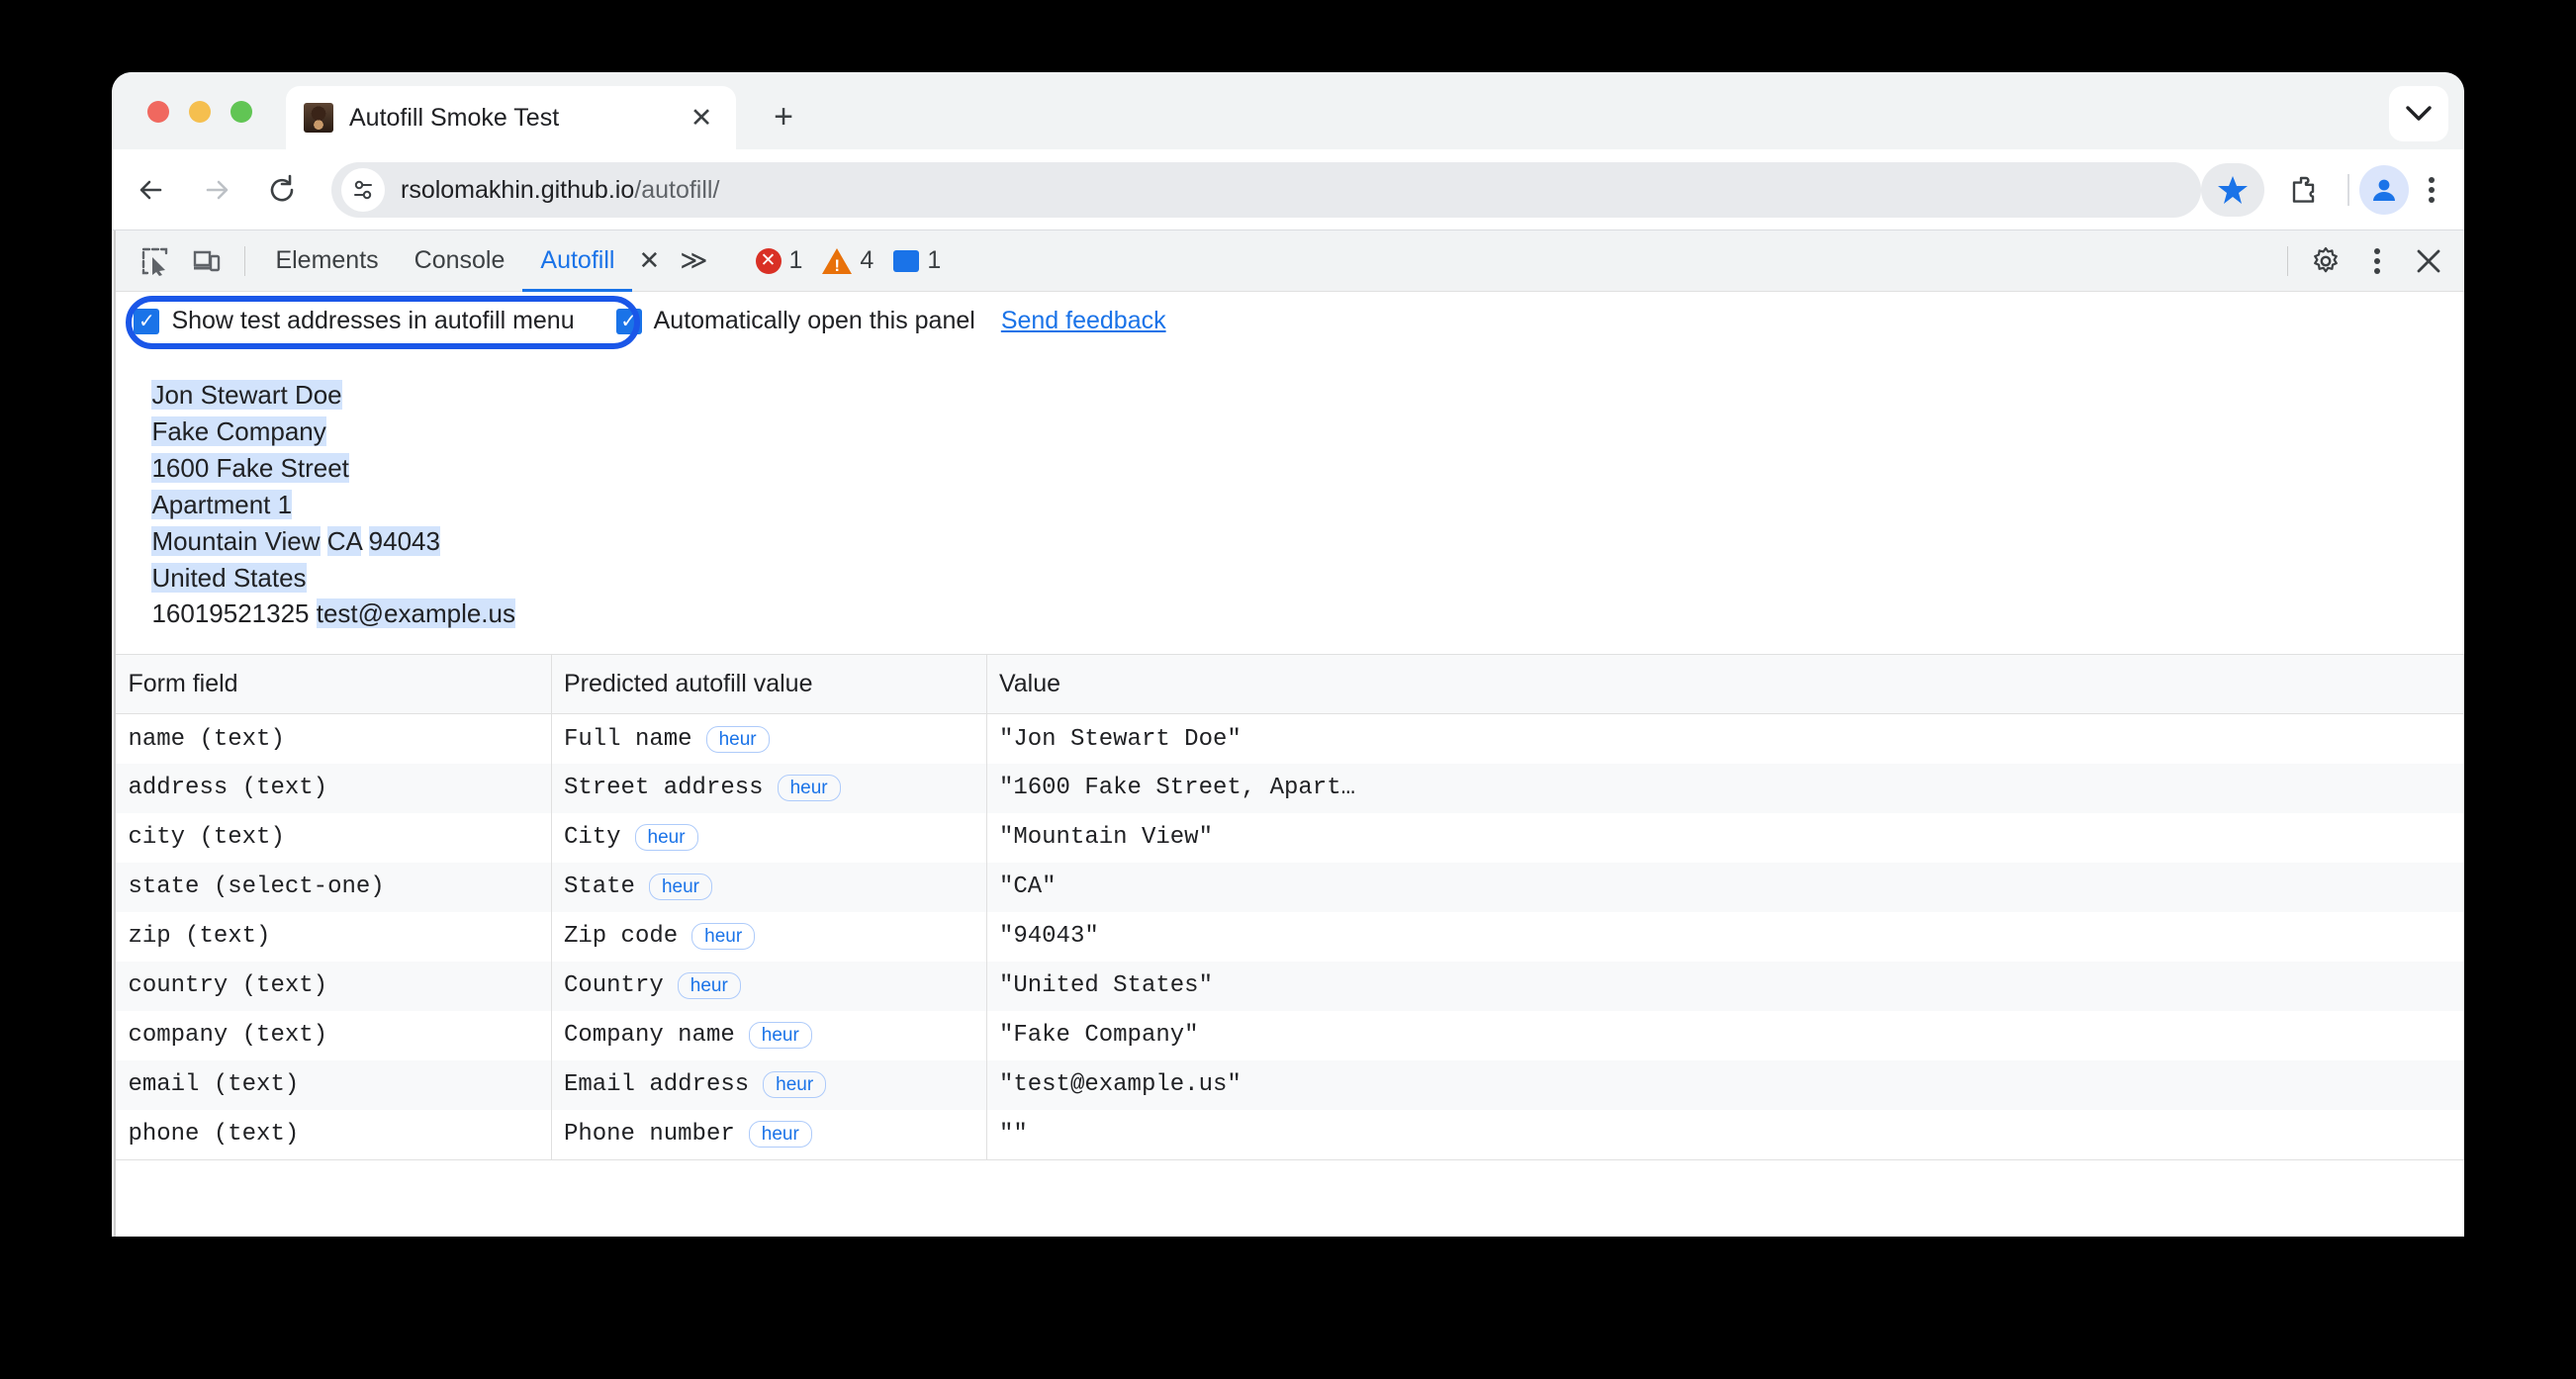 This screenshot has width=2576, height=1379. I want to click on page-favicon-icon, so click(318, 118).